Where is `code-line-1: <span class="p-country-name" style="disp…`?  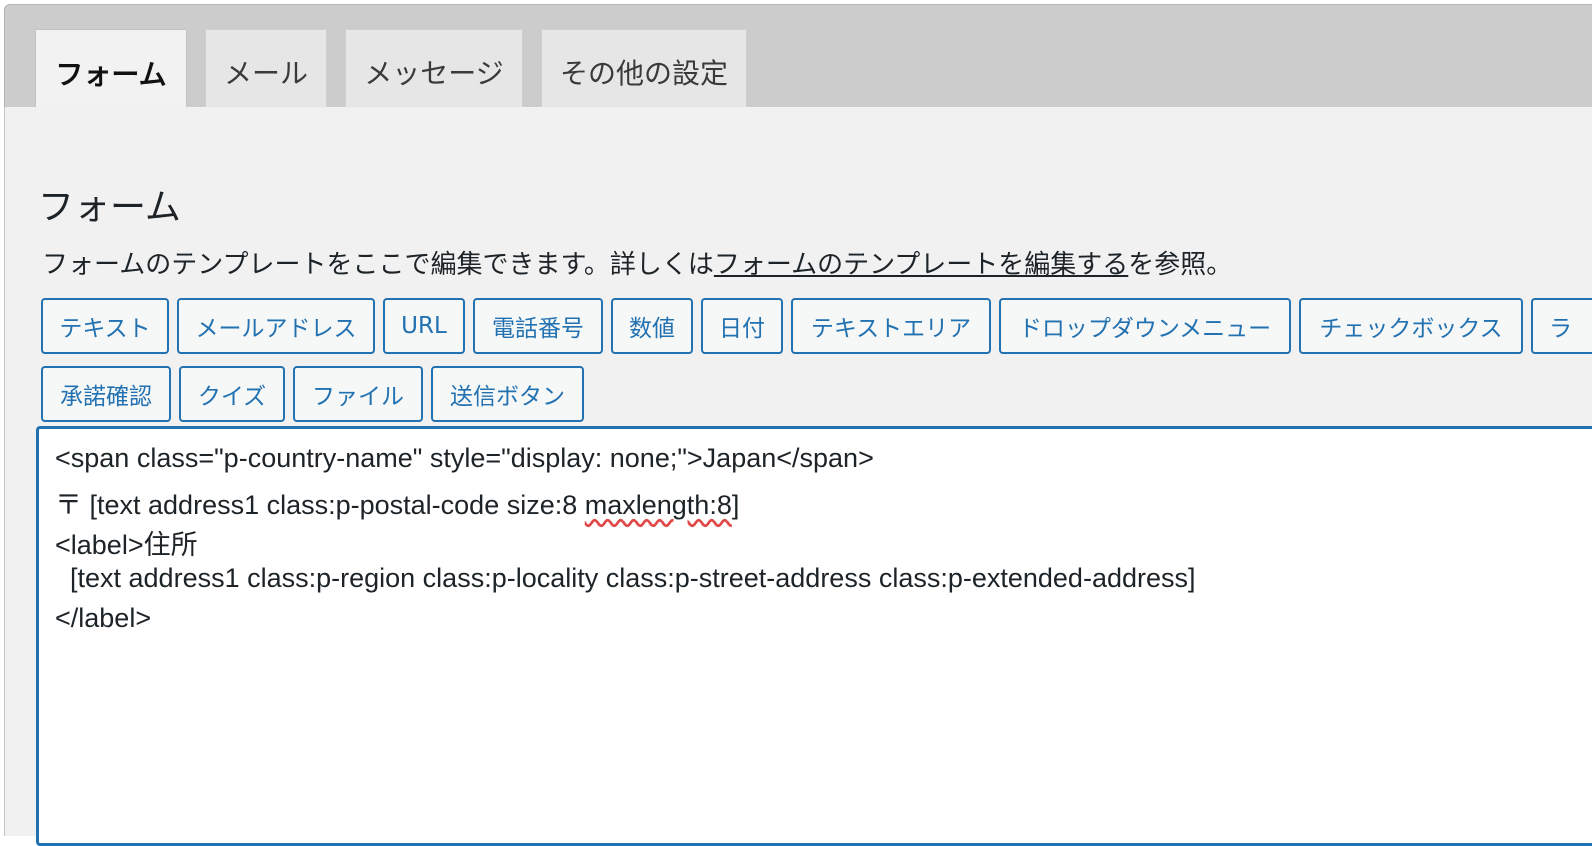
code-line-1: <span class="p-country-name" style="disp… is located at coordinates (464, 458).